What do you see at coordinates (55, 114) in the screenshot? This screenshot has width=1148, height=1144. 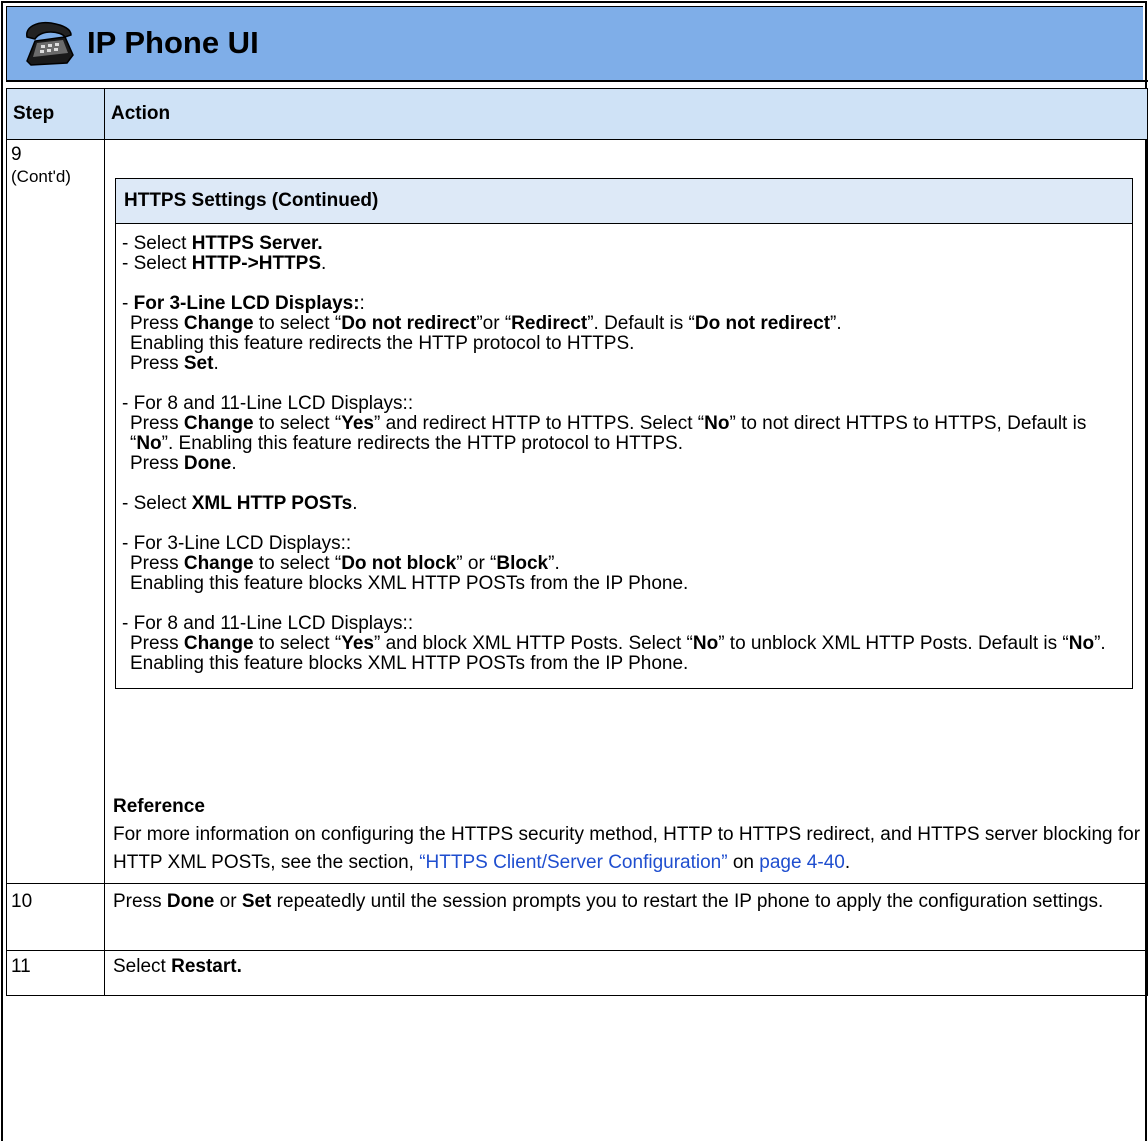 I see `column-header-step: Step` at bounding box center [55, 114].